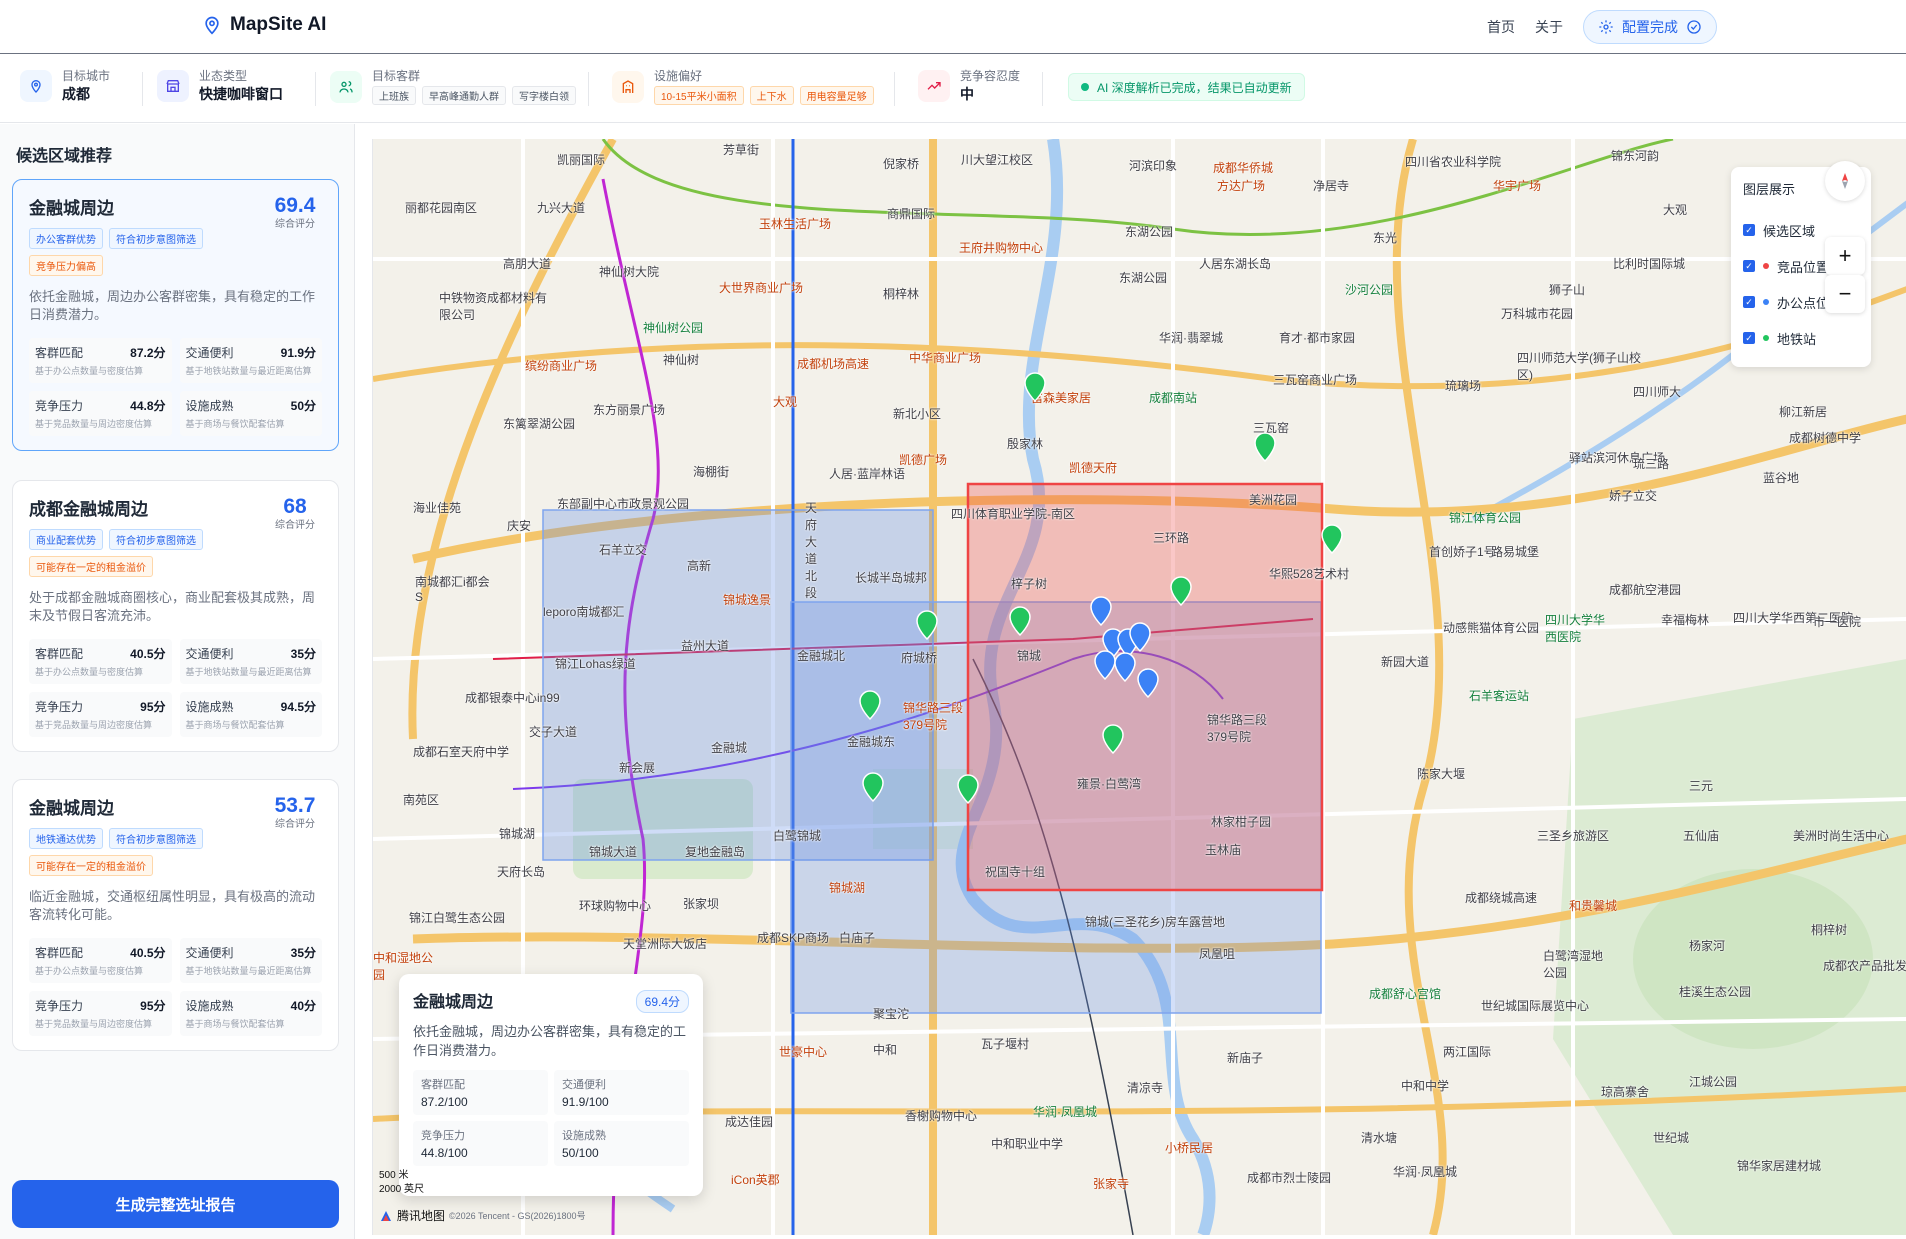 The width and height of the screenshot is (1906, 1239). I want to click on map-label: 中铁物资成都材料有限公司, so click(493, 306).